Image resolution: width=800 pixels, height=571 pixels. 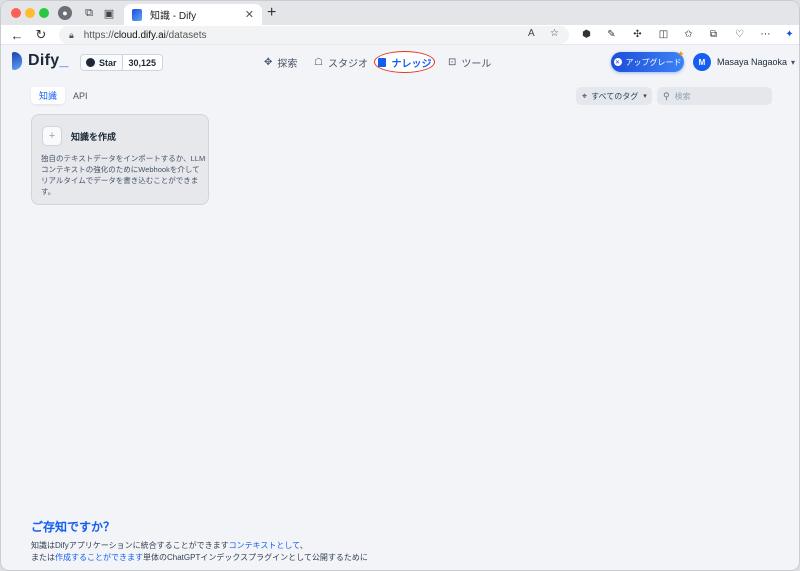 I want to click on back-icon: ←, so click(x=17, y=35).